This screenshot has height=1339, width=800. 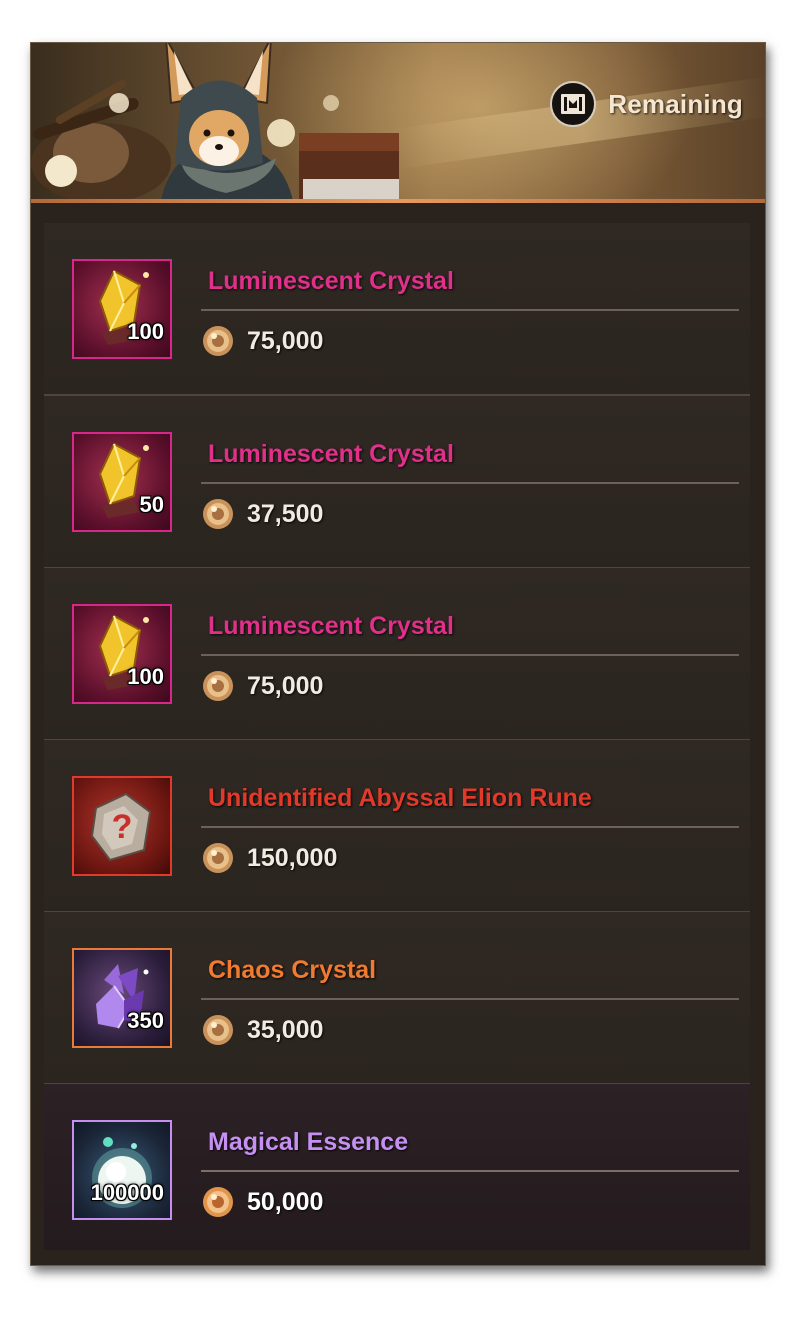 I want to click on banner-divider, so click(x=398, y=201).